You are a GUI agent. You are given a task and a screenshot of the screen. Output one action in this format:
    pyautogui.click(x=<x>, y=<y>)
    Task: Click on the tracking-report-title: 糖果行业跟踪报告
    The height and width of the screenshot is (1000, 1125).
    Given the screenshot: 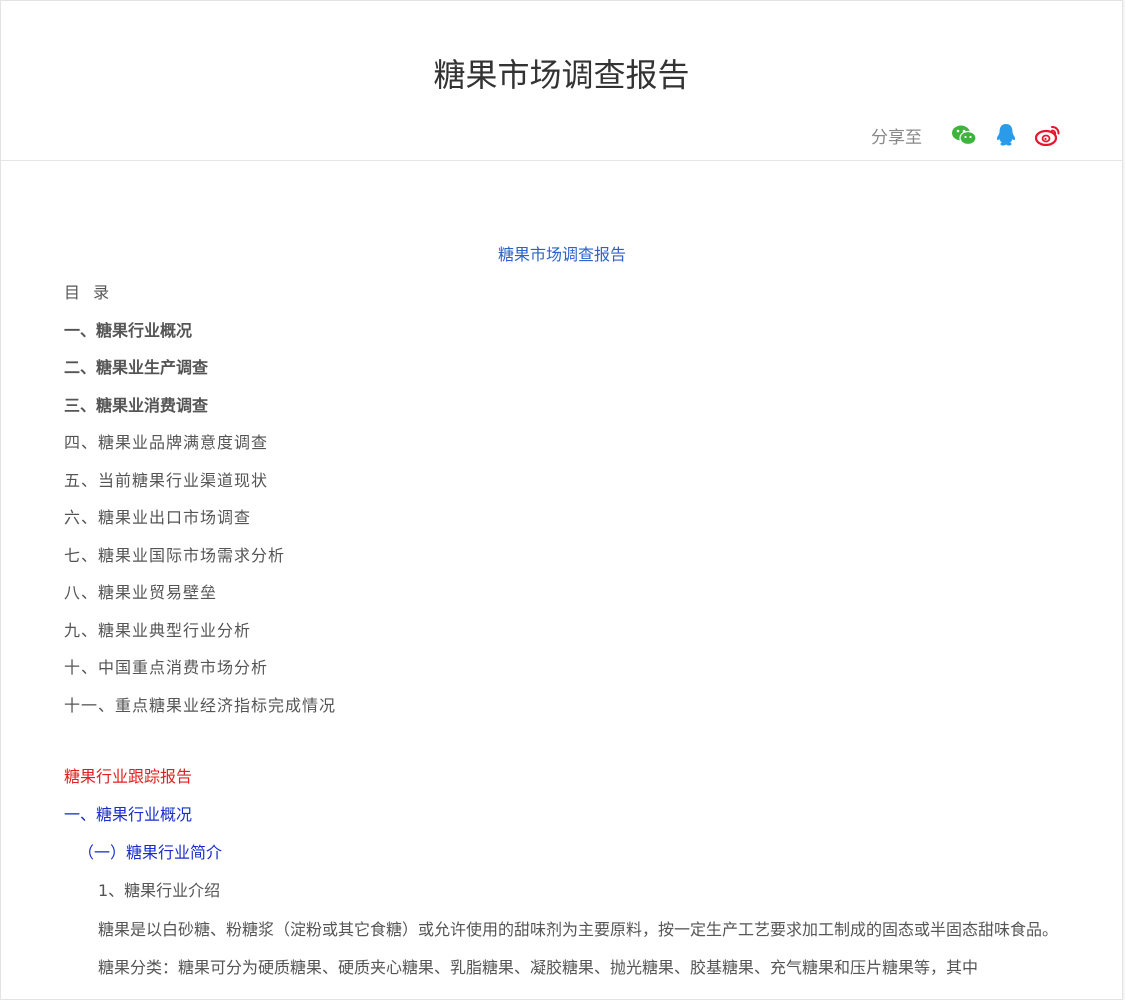 What is the action you would take?
    pyautogui.click(x=128, y=776)
    